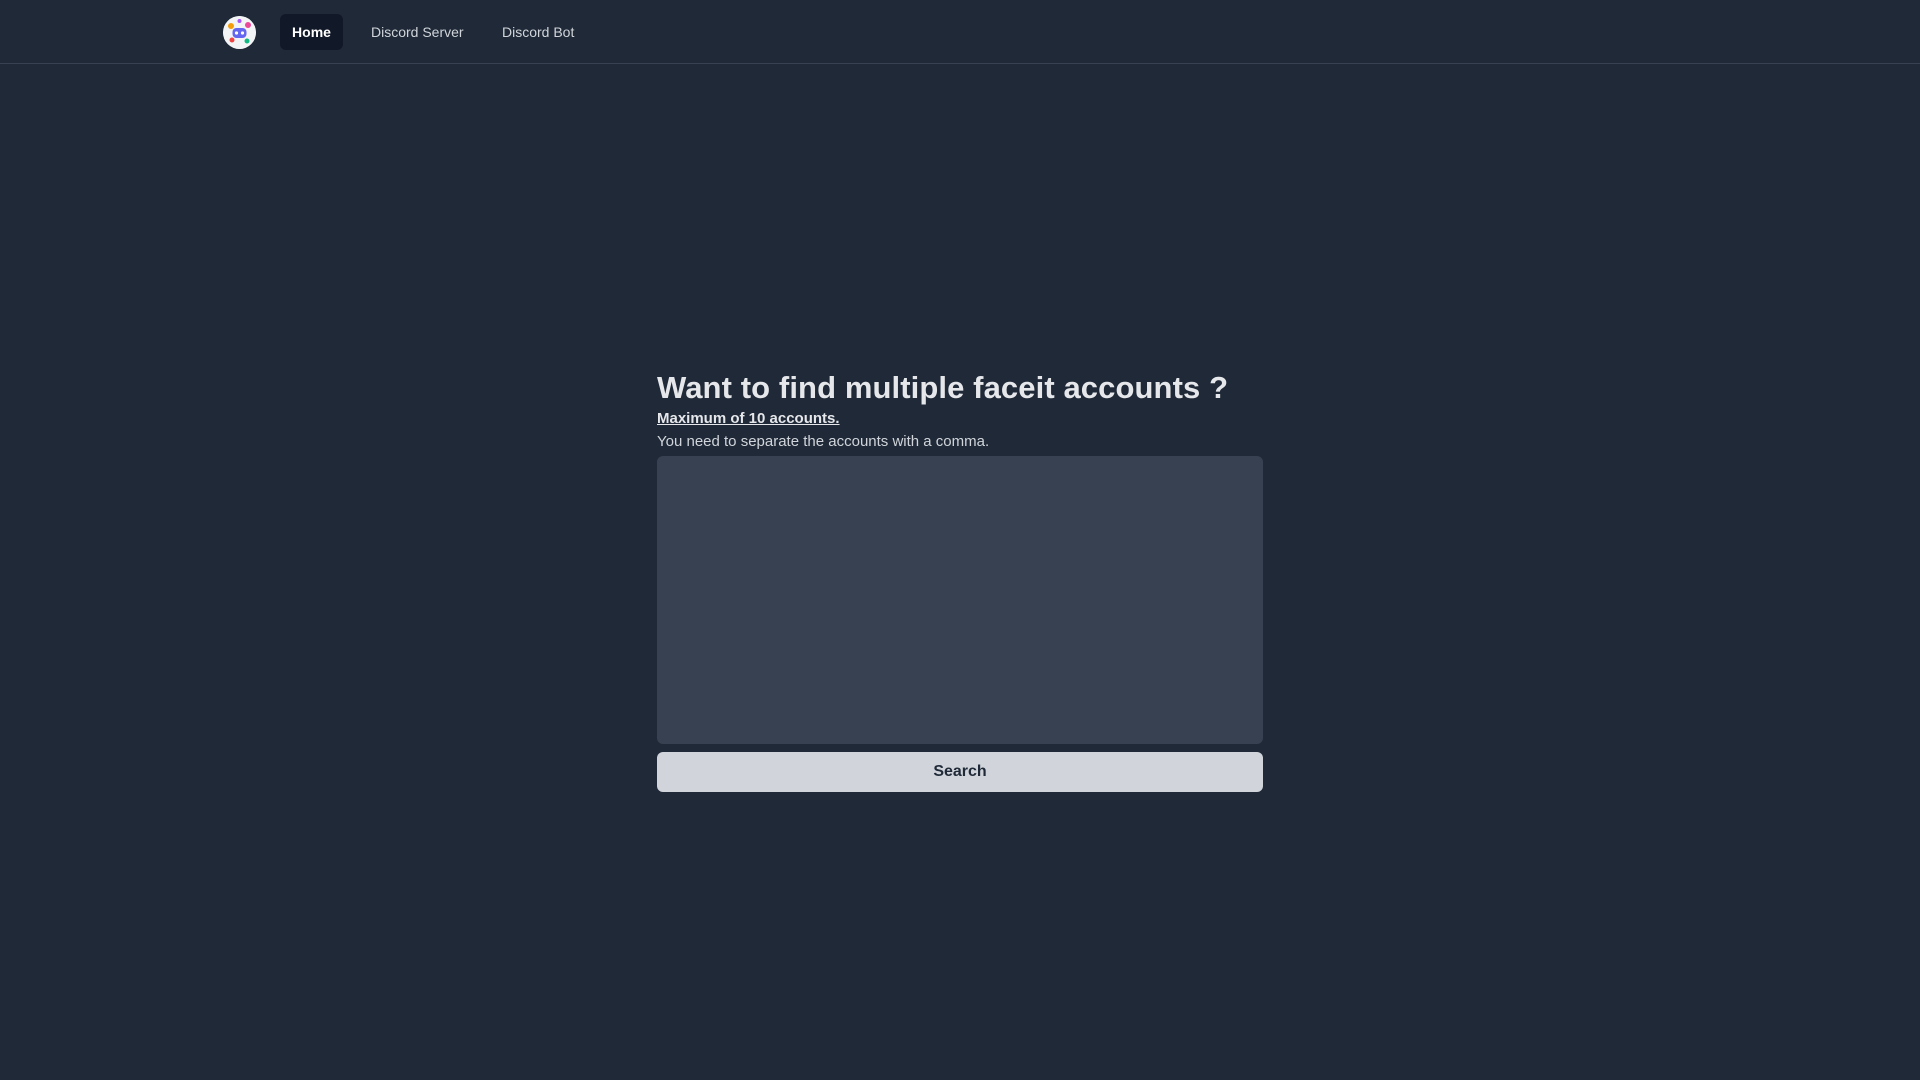  What do you see at coordinates (960, 600) in the screenshot?
I see `accounts-textarea` at bounding box center [960, 600].